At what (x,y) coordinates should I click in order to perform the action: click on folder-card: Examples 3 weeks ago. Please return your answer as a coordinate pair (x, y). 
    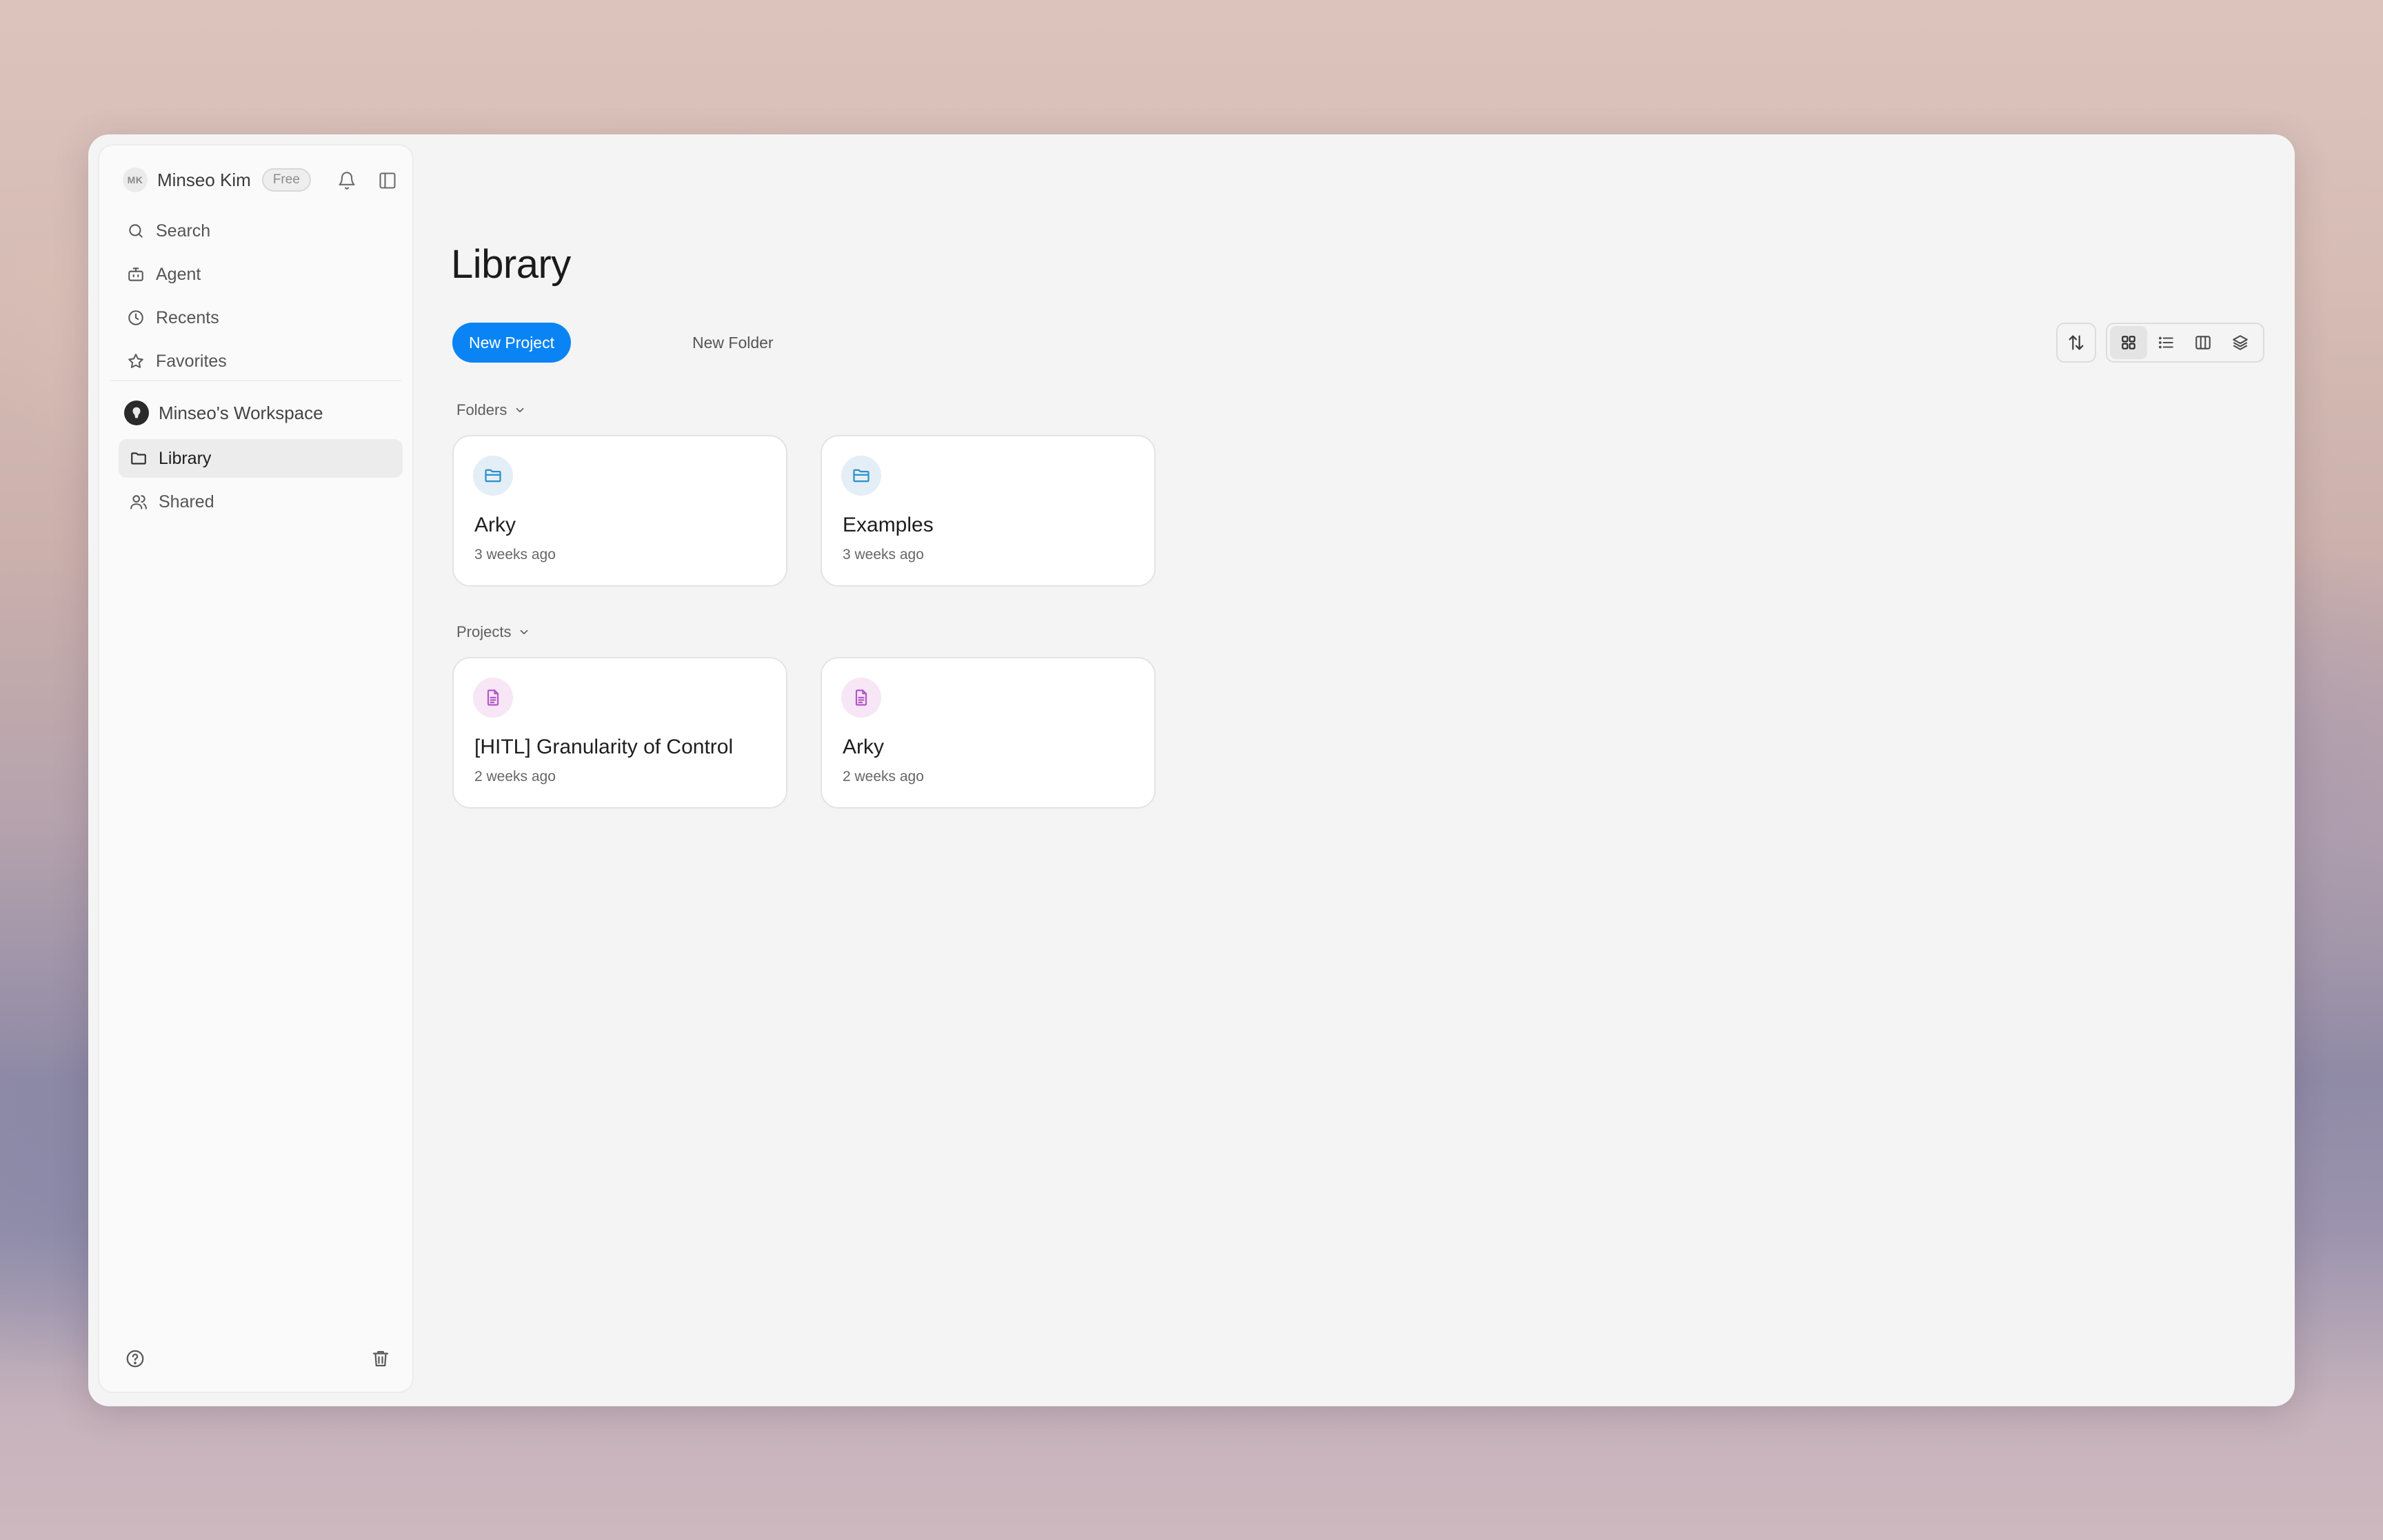
    Looking at the image, I should click on (988, 511).